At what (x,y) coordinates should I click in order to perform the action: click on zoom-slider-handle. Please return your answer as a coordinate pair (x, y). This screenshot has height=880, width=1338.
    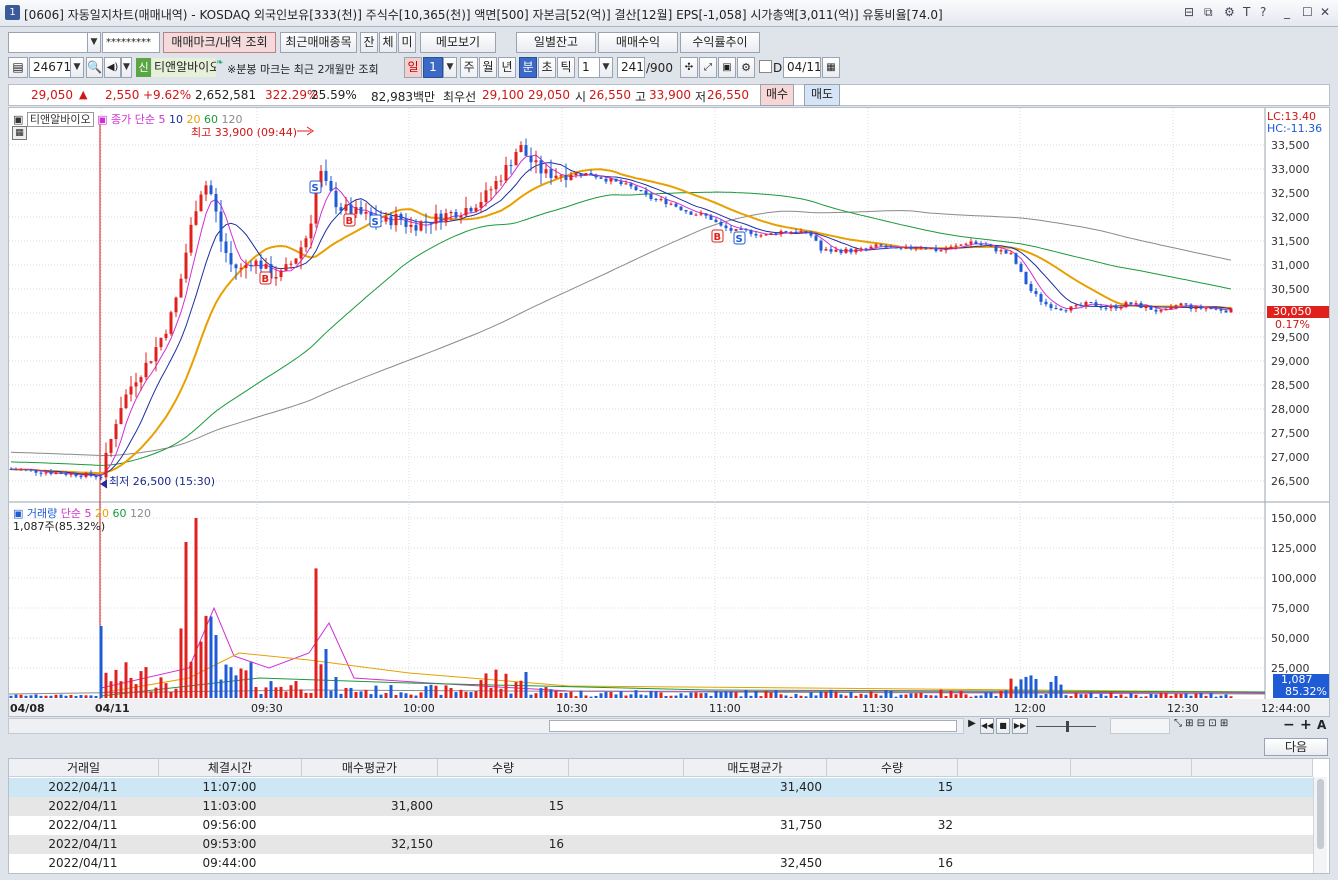
    Looking at the image, I should click on (1067, 726).